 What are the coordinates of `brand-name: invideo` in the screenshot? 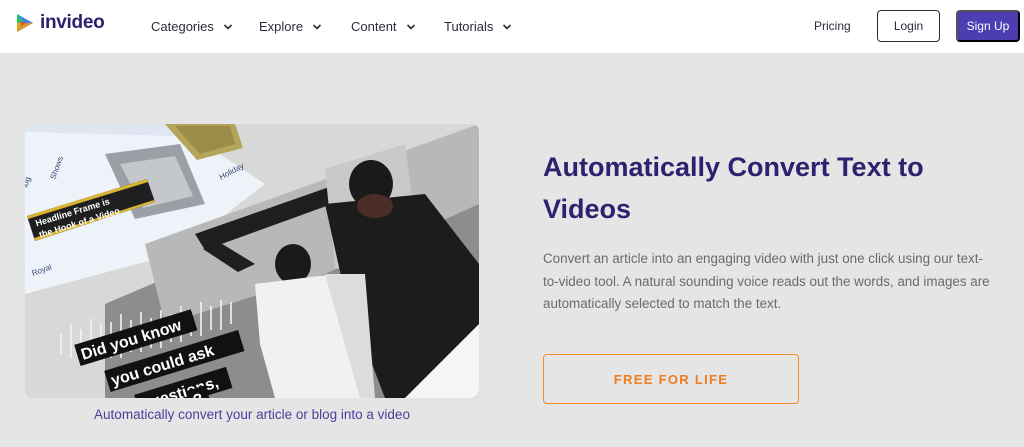 It's located at (72, 22).